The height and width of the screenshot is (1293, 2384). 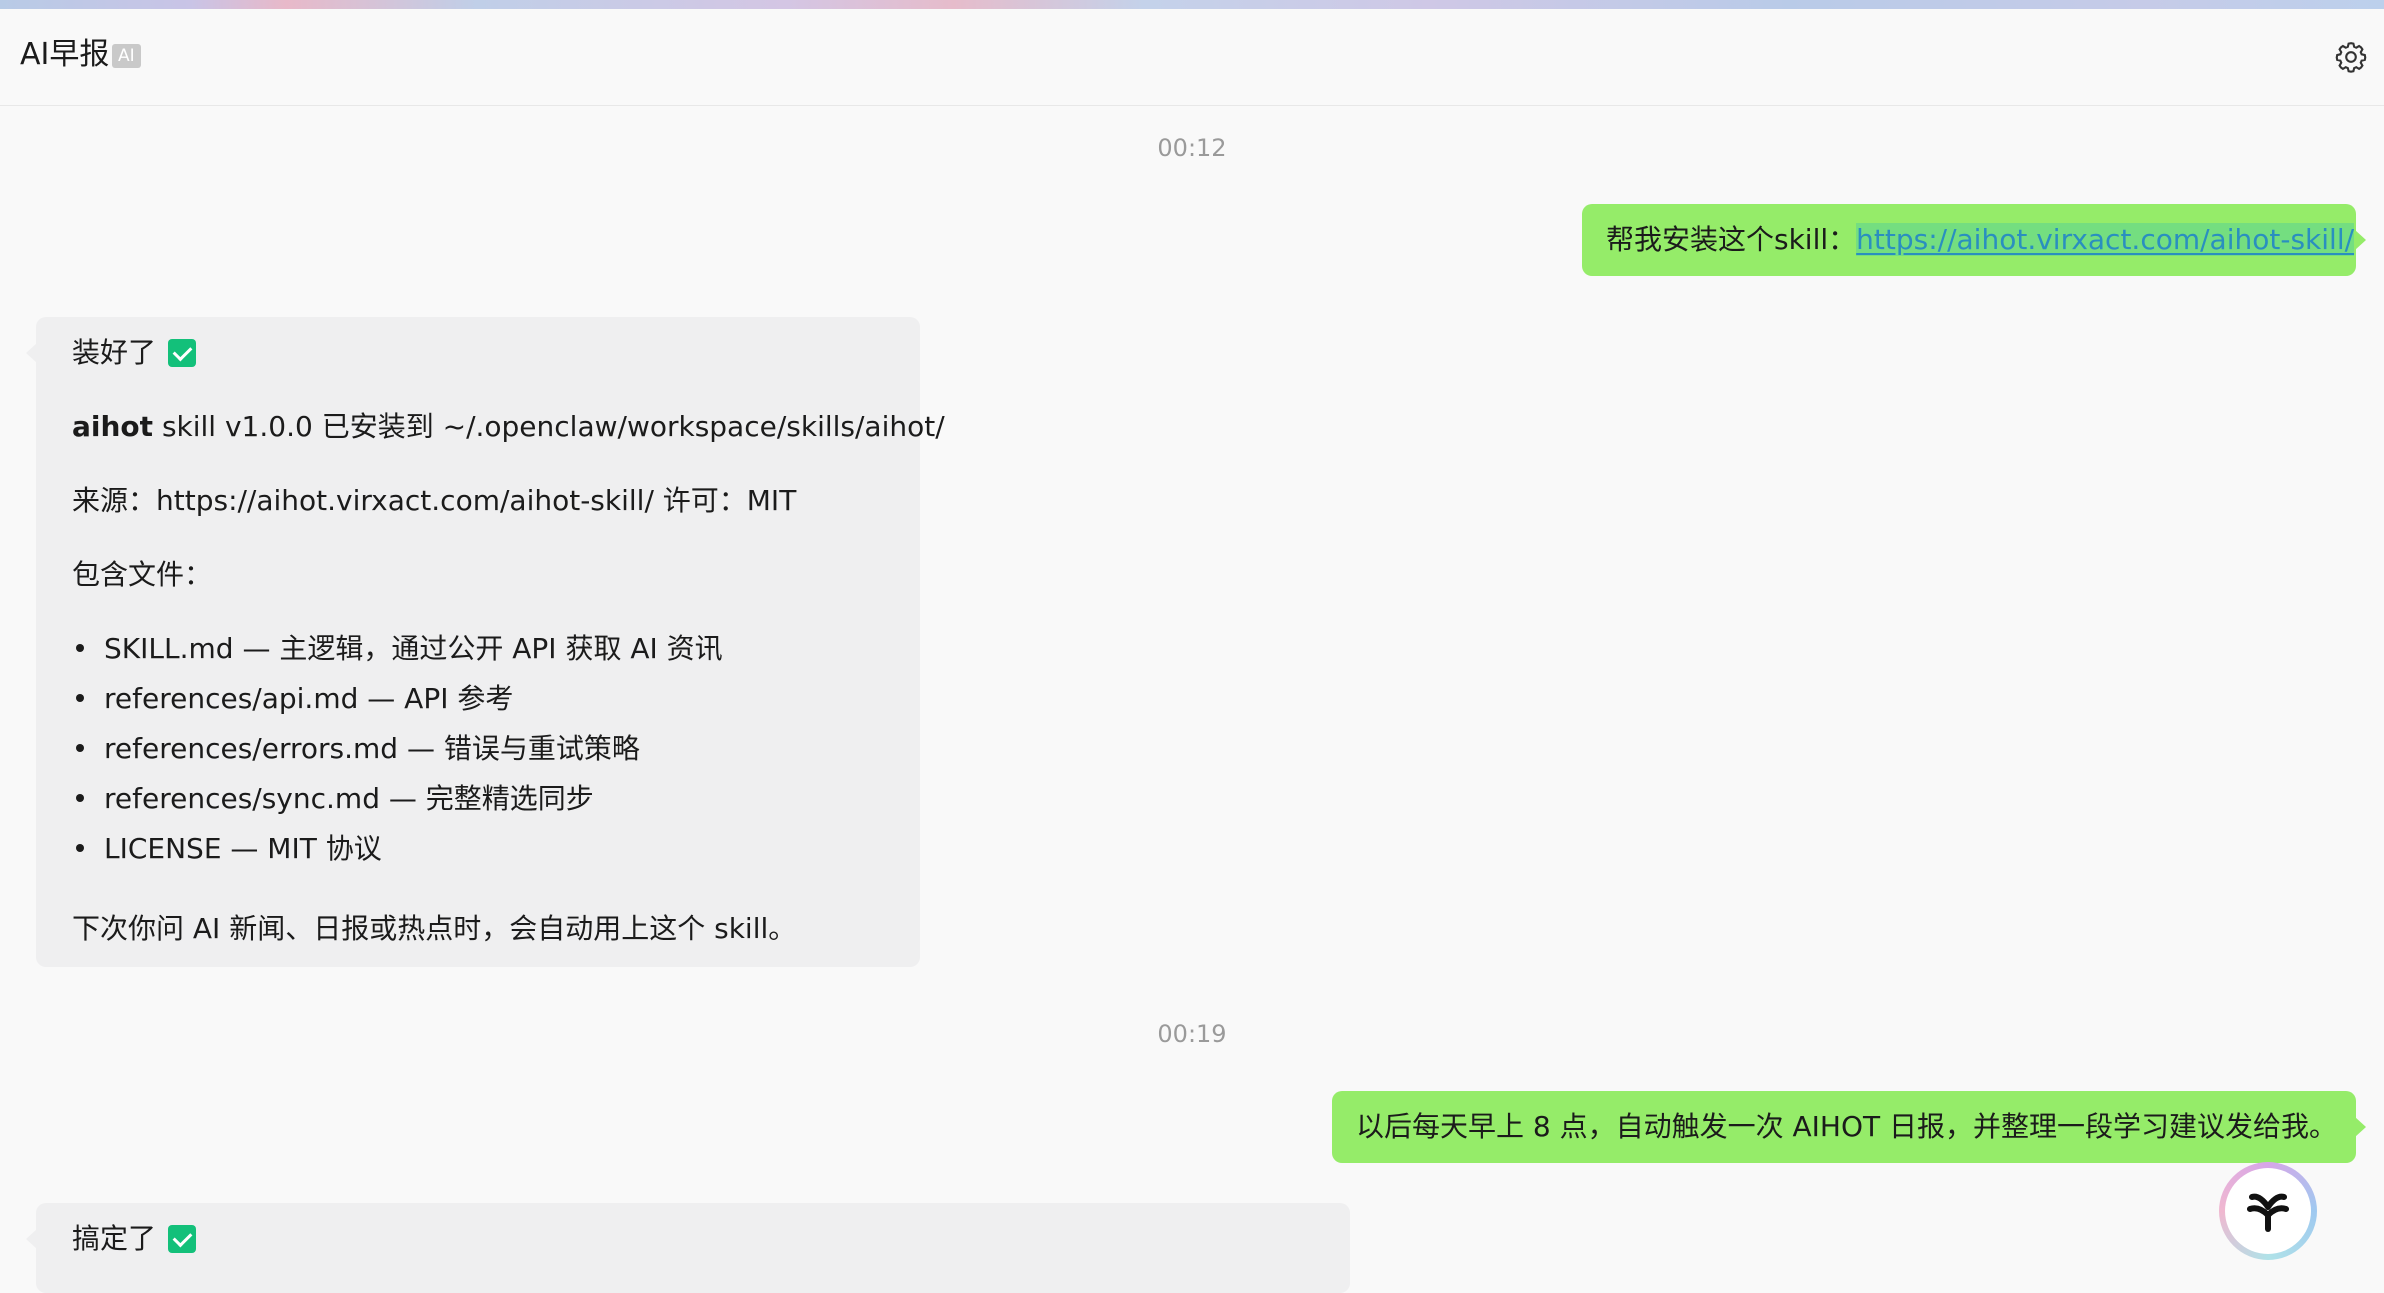 I want to click on files-heading: 包含文件：, so click(x=142, y=574).